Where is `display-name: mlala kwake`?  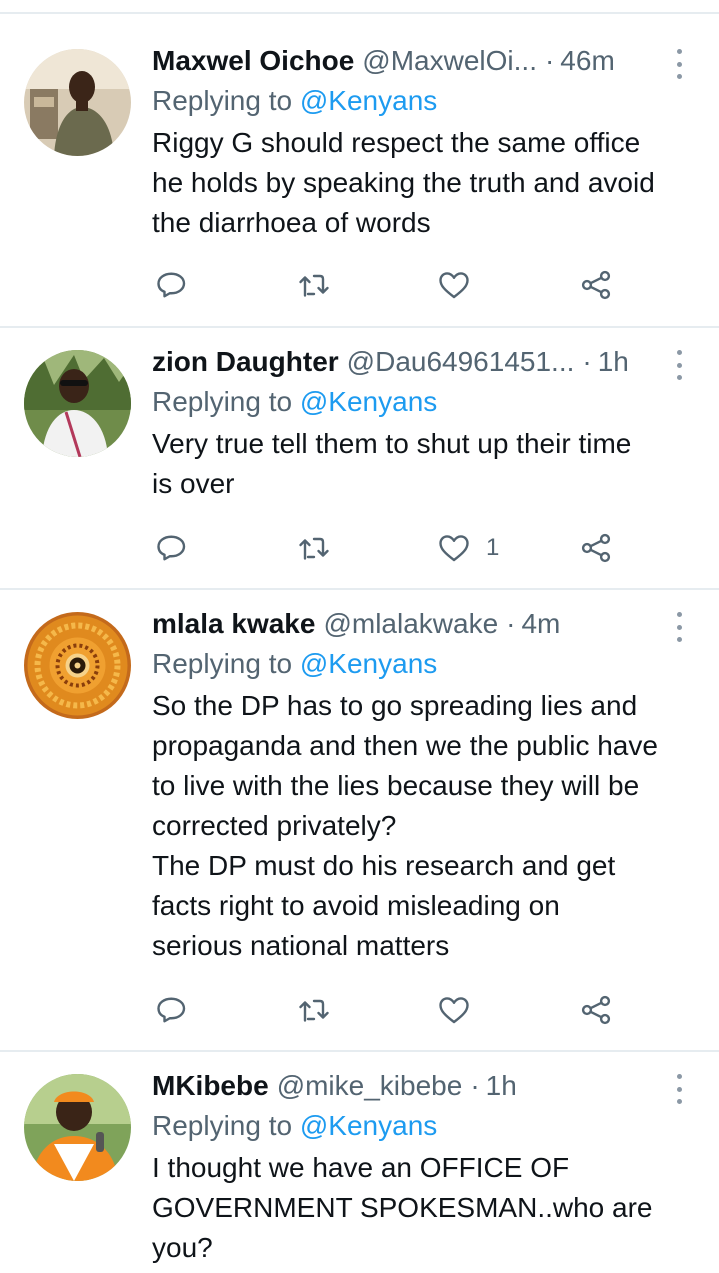
display-name: mlala kwake is located at coordinates (233, 624).